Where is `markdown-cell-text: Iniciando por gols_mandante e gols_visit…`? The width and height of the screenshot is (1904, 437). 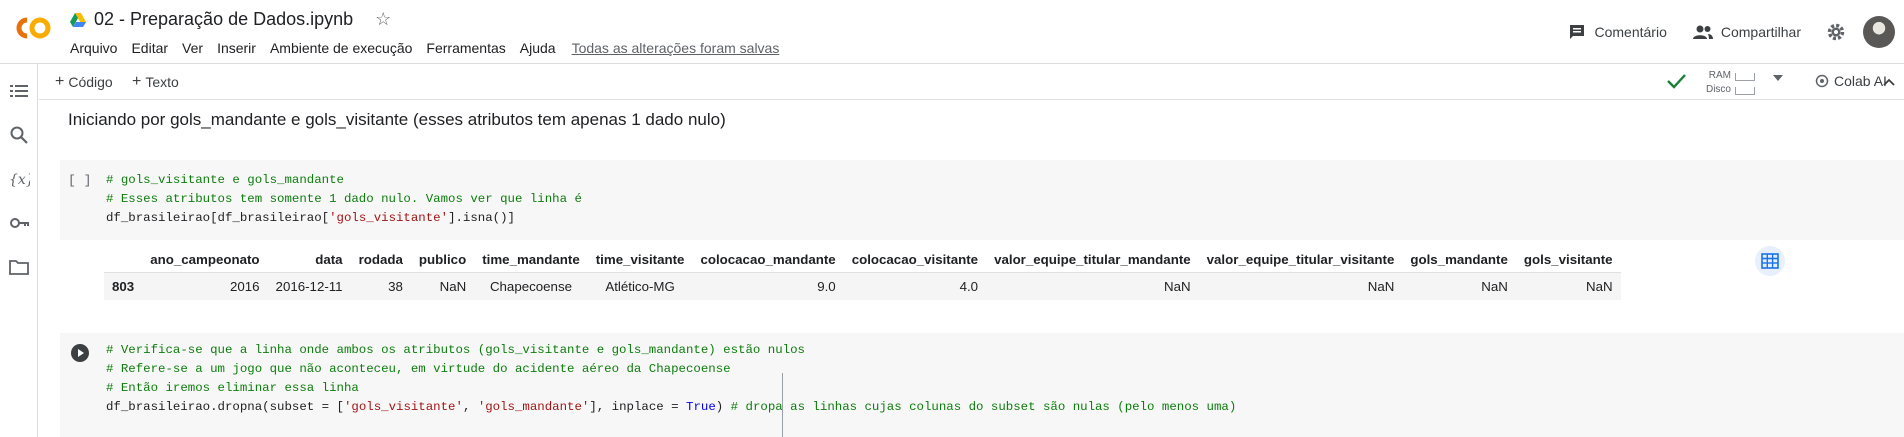 markdown-cell-text: Iniciando por gols_mandante e gols_visit… is located at coordinates (397, 120).